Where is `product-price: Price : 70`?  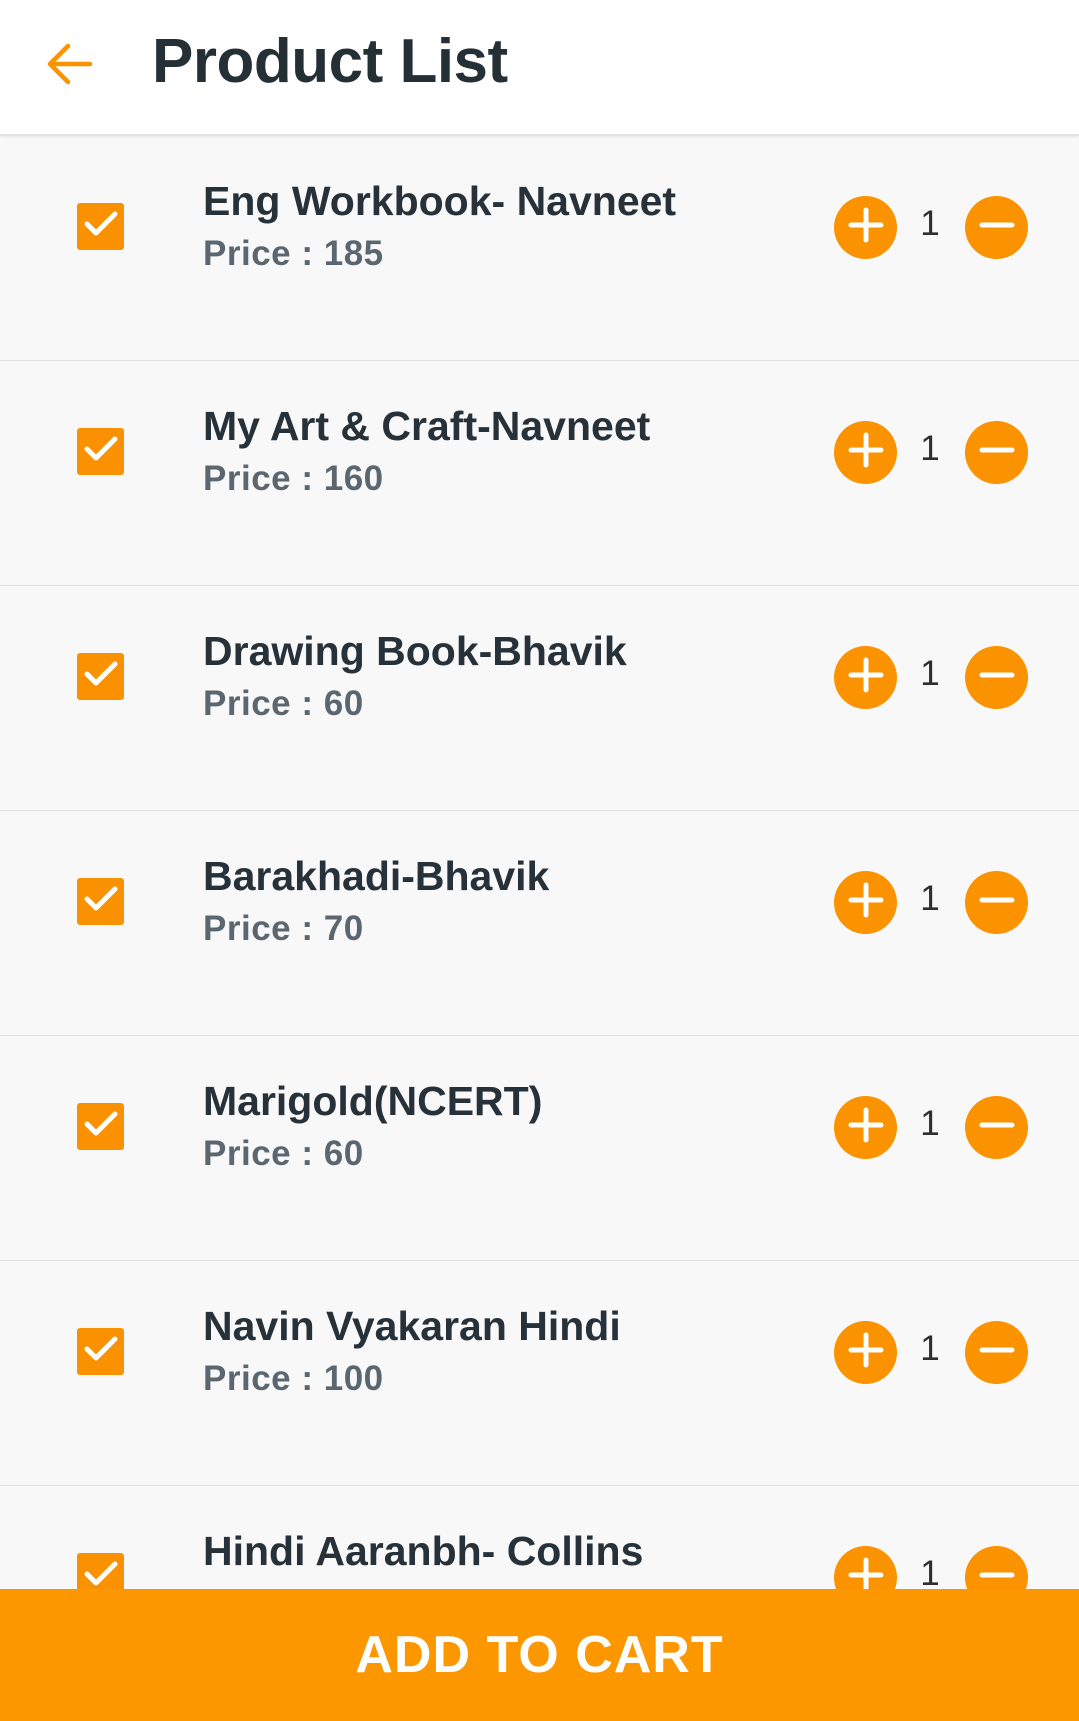 product-price: Price : 70 is located at coordinates (283, 928).